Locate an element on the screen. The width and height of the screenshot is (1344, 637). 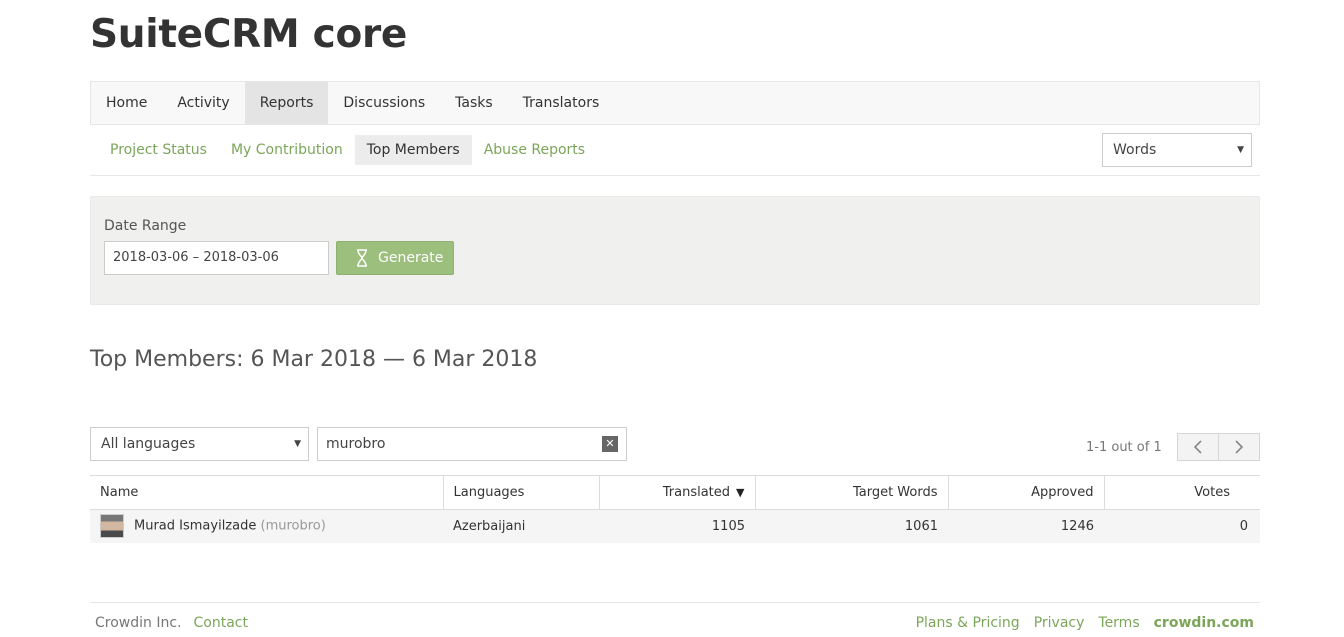
nav-tasks: Tasks is located at coordinates (474, 103).